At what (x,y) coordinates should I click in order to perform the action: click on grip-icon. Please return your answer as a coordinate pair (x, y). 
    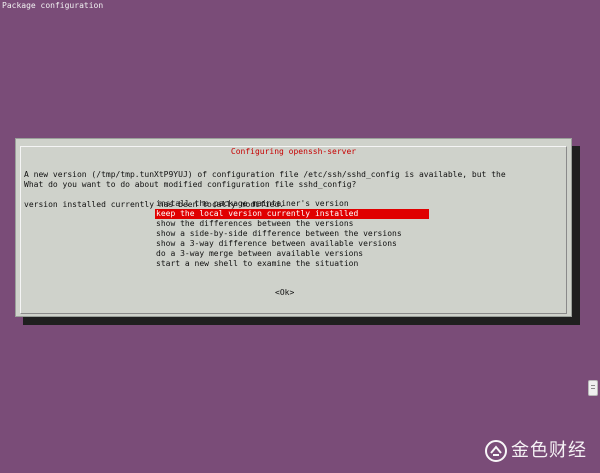
    Looking at the image, I should click on (593, 387).